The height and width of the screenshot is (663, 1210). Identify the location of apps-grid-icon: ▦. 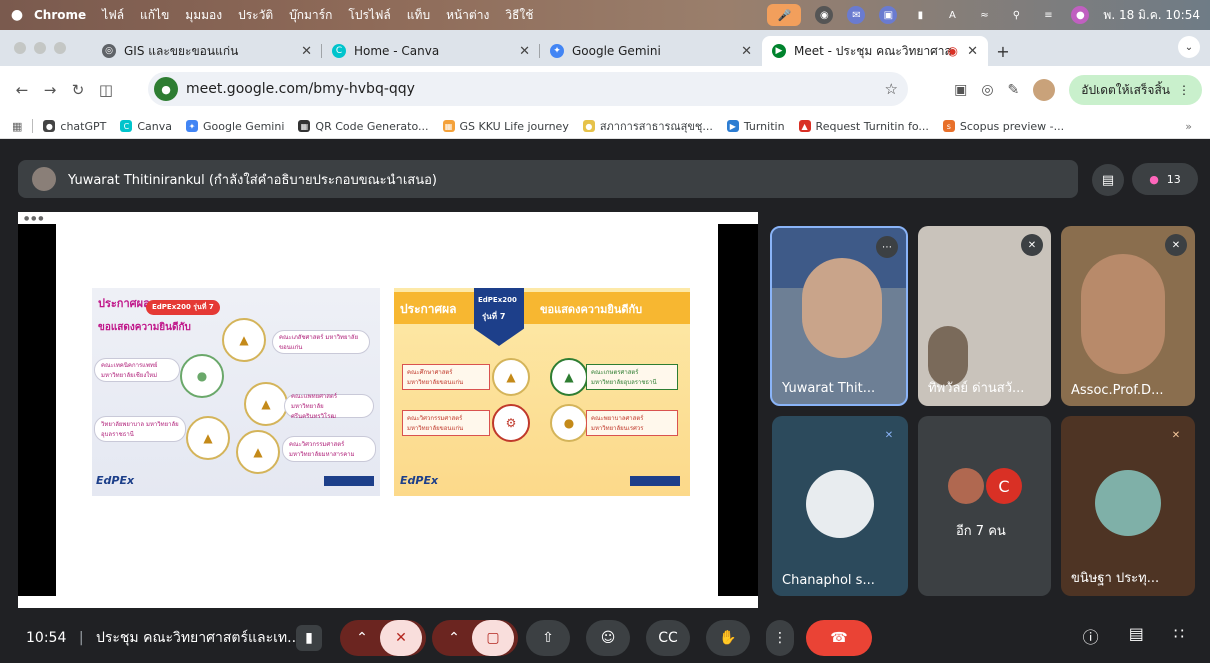
(17, 126).